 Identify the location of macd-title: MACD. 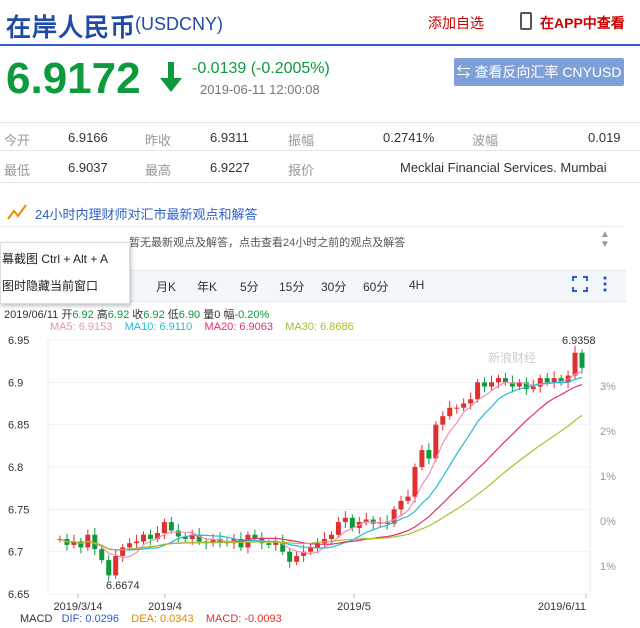
(36, 619).